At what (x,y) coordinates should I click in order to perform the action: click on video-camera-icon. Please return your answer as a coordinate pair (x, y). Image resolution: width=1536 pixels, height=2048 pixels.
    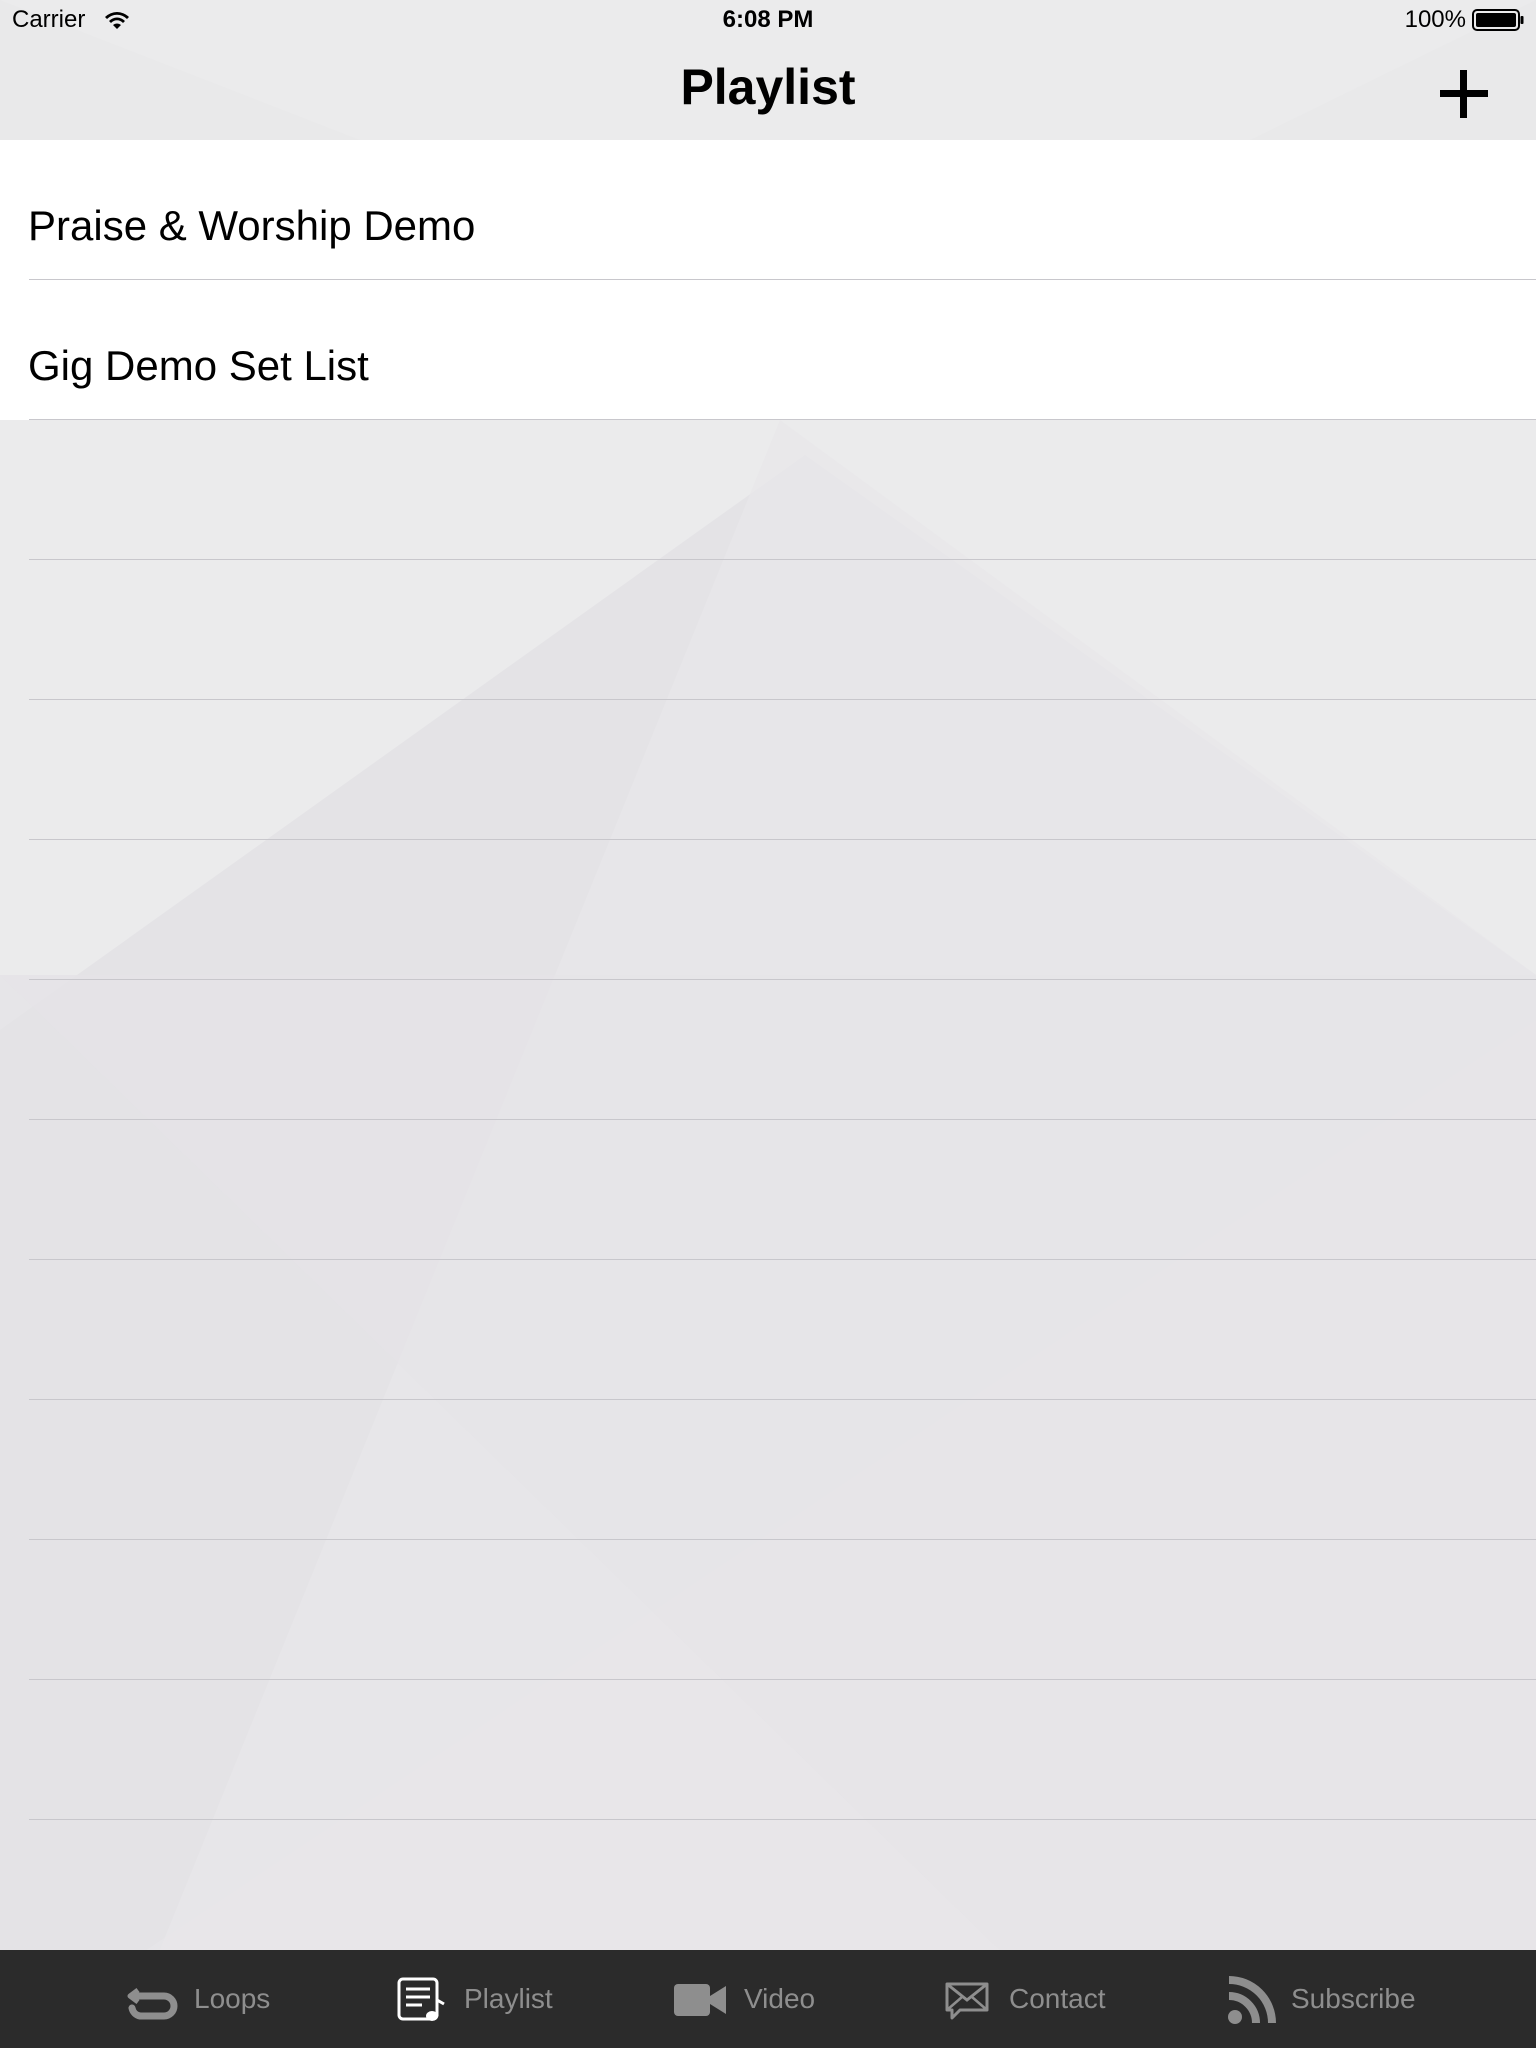
    Looking at the image, I should click on (700, 2000).